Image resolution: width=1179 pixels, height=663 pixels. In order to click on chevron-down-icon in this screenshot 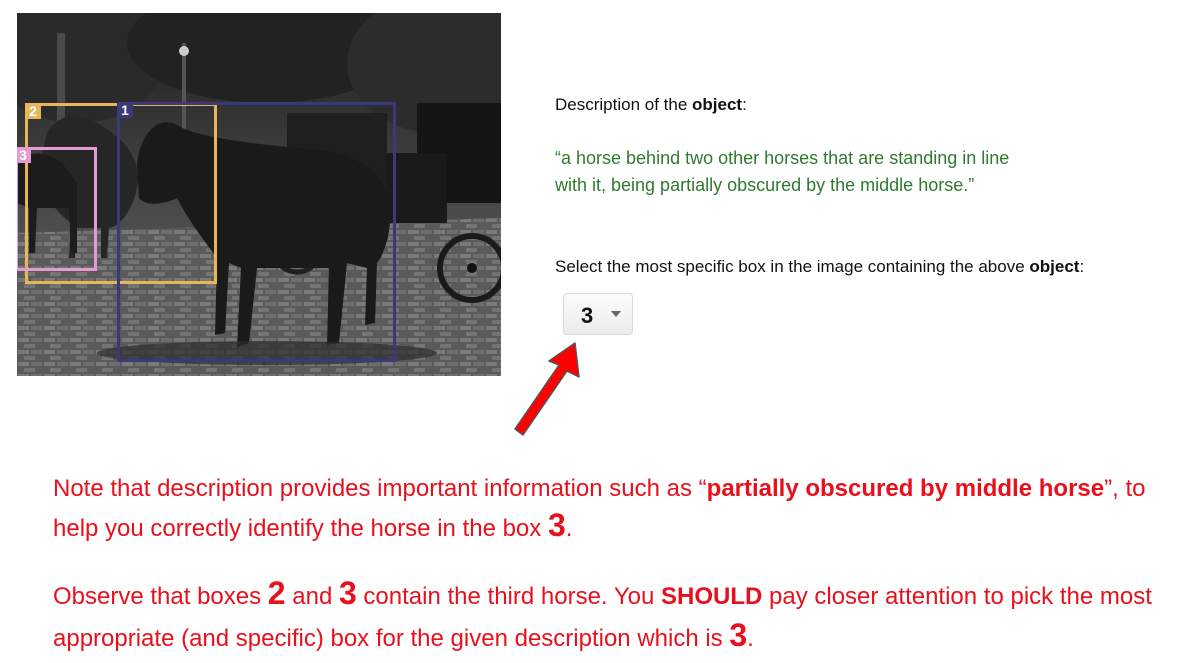, I will do `click(616, 314)`.